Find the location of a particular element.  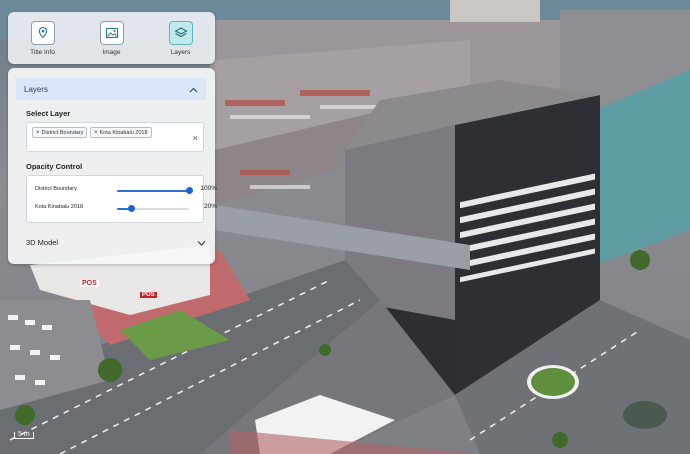

opacity-control-title: Opacity Control is located at coordinates (54, 166).